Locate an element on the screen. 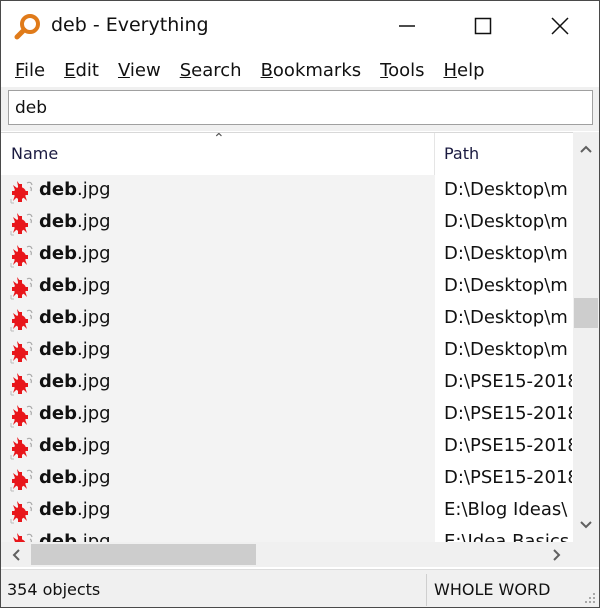 The height and width of the screenshot is (608, 600). search-bar is located at coordinates (300, 109).